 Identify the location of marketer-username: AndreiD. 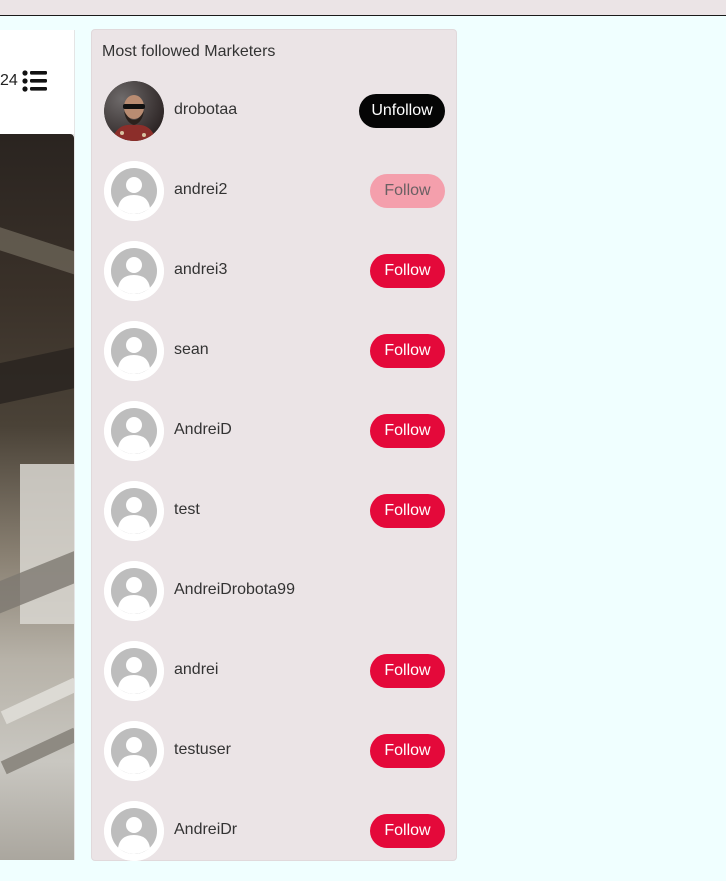
(203, 430).